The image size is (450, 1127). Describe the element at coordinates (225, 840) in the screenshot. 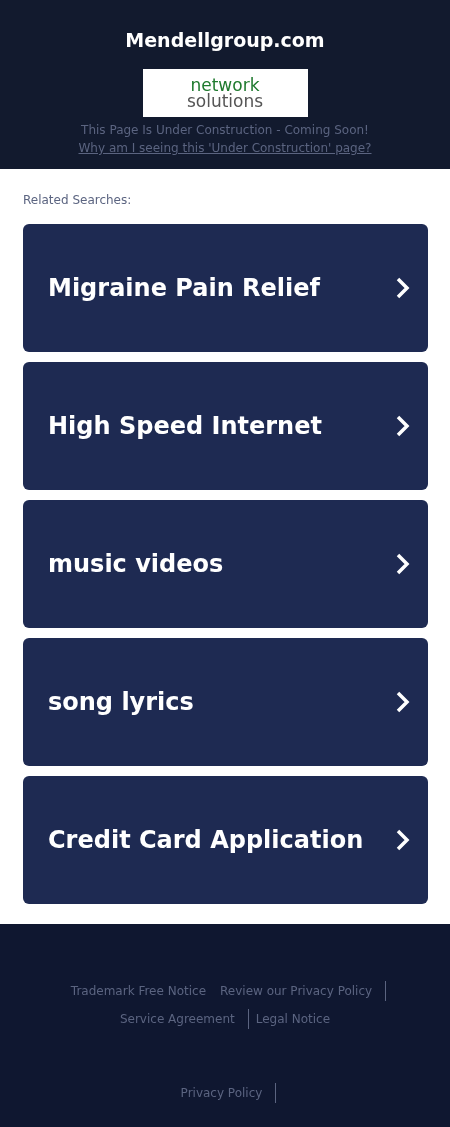

I see `search-link: Credit Card Application` at that location.